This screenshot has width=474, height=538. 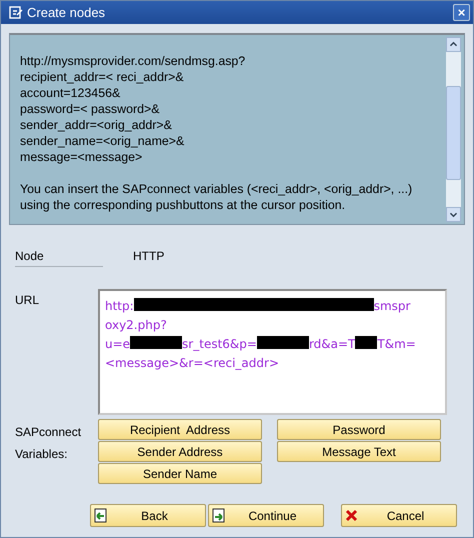 I want to click on back-button: Back, so click(x=148, y=515).